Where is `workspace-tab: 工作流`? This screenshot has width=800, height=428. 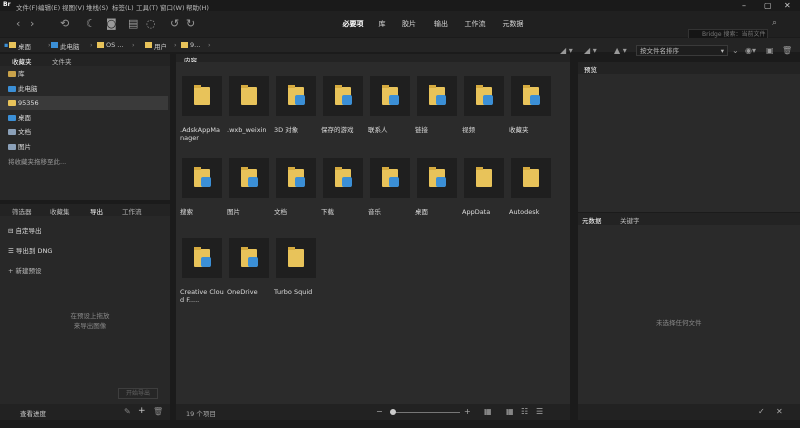 workspace-tab: 工作流 is located at coordinates (475, 24).